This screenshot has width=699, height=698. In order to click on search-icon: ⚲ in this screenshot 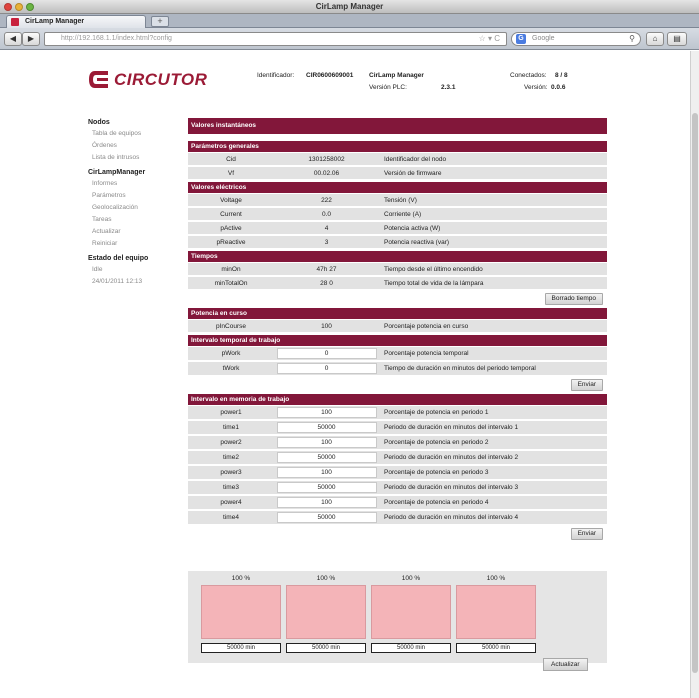, I will do `click(632, 38)`.